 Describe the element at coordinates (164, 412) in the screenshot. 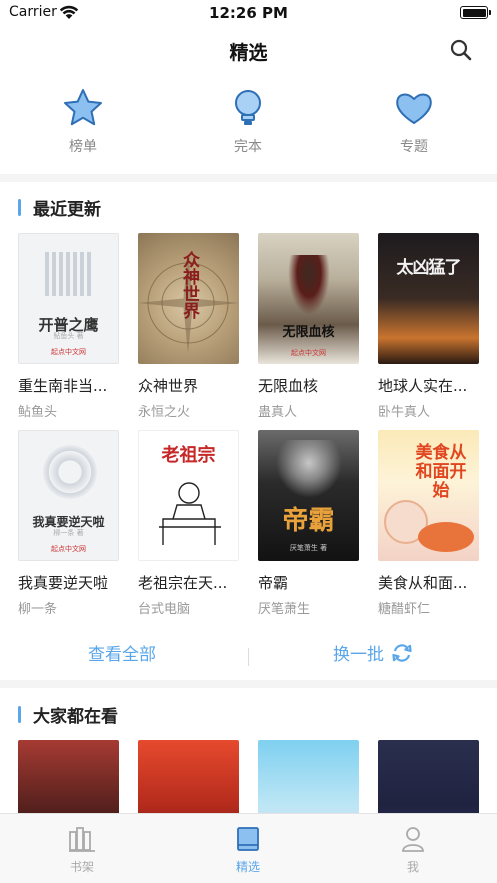

I see `book-author: 永恒之火` at that location.